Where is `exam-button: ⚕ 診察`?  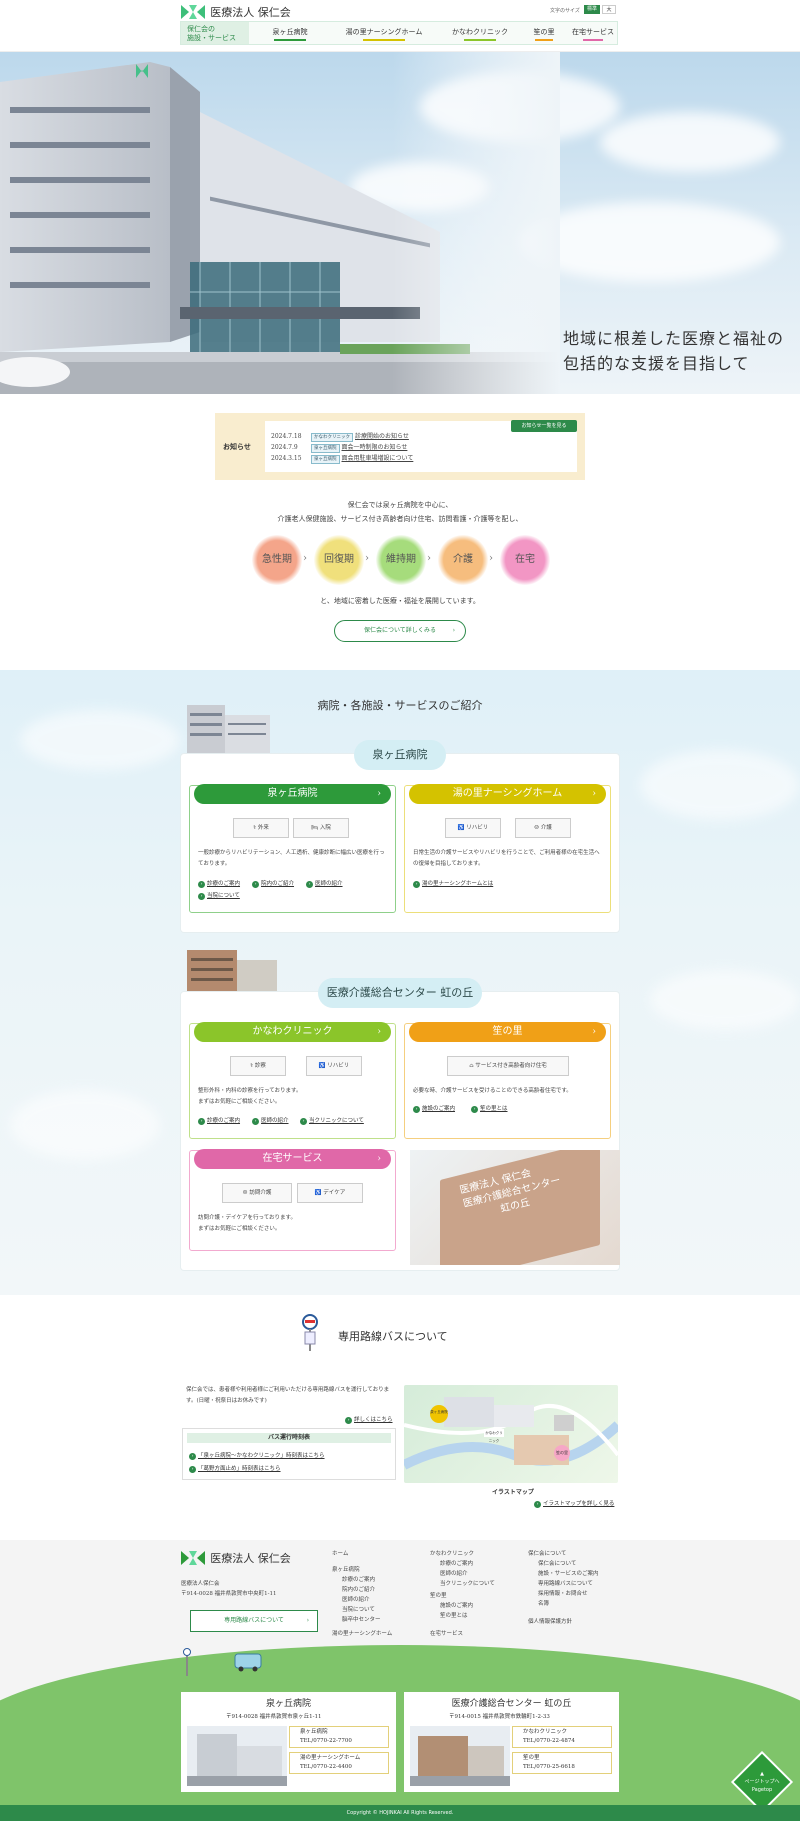 exam-button: ⚕ 診察 is located at coordinates (258, 1066).